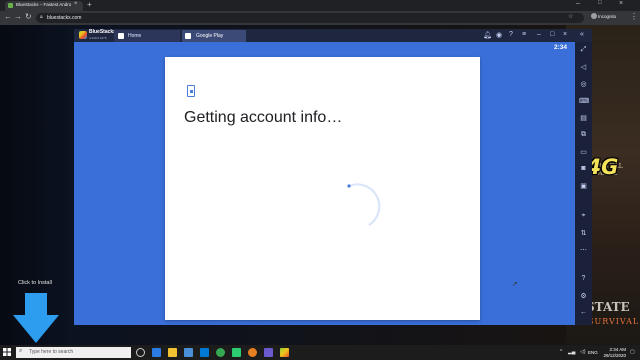 The width and height of the screenshot is (640, 360). Describe the element at coordinates (578, 3) in the screenshot. I see `minimize-window-icon: –` at that location.